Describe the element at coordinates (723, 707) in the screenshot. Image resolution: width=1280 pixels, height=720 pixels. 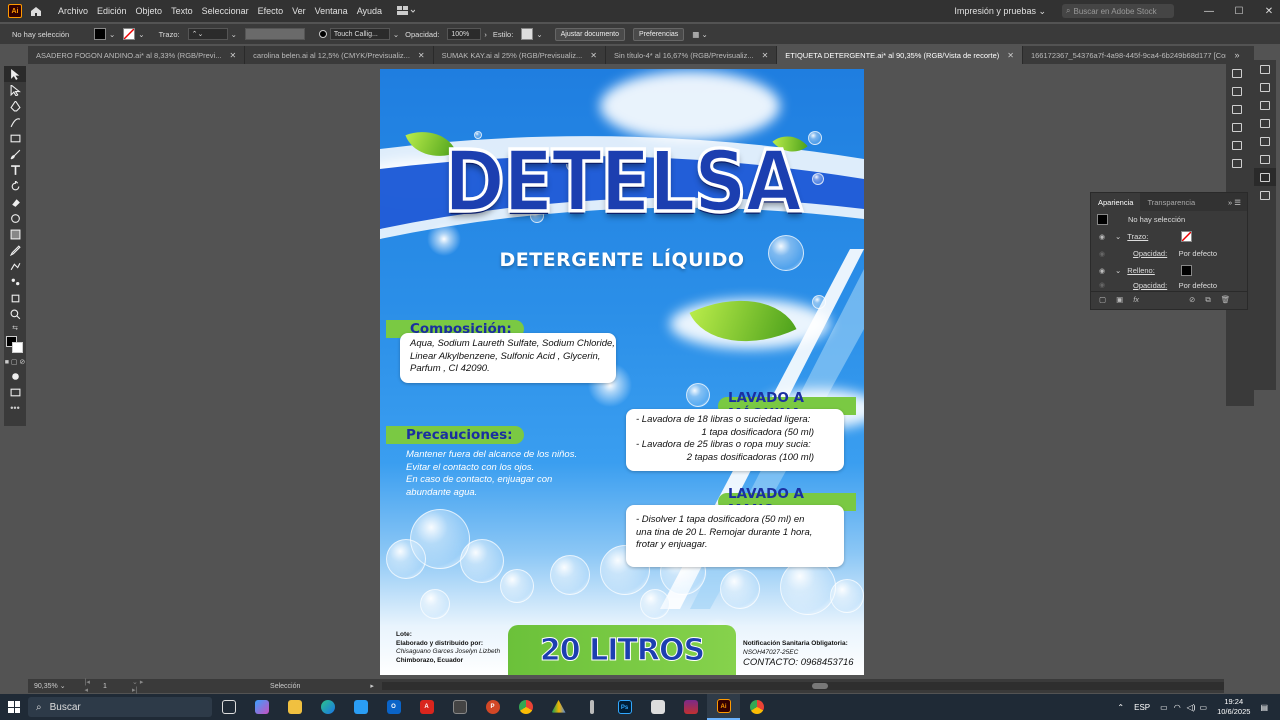
I see `illustrator-taskbar-icon: Ai` at that location.